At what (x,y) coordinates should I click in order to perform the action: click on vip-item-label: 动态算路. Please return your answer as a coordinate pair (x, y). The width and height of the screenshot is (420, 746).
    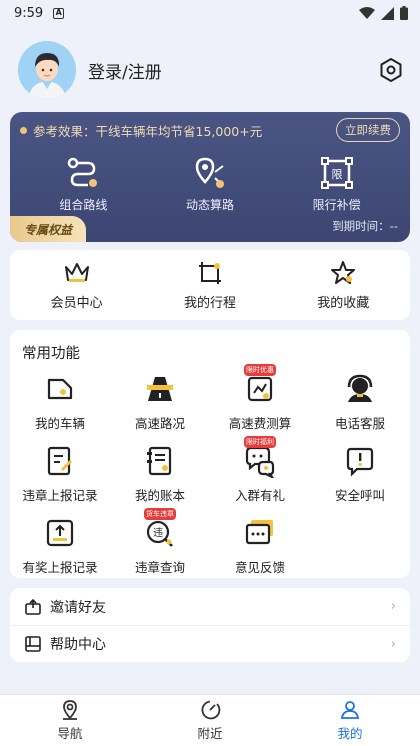
    Looking at the image, I should click on (209, 205).